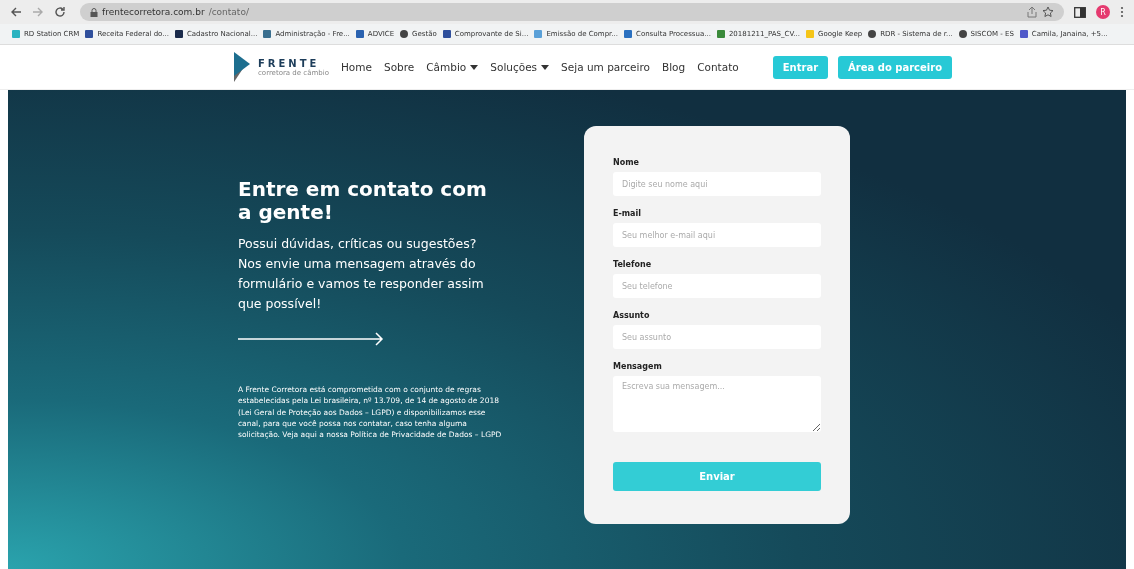 This screenshot has height=569, width=1134. Describe the element at coordinates (361, 274) in the screenshot. I see `hero-text: Possui dúvidas, críticas ou sugestões? Nos envie uma mensagem através do formulário e vamos te responder assim que possível!` at that location.